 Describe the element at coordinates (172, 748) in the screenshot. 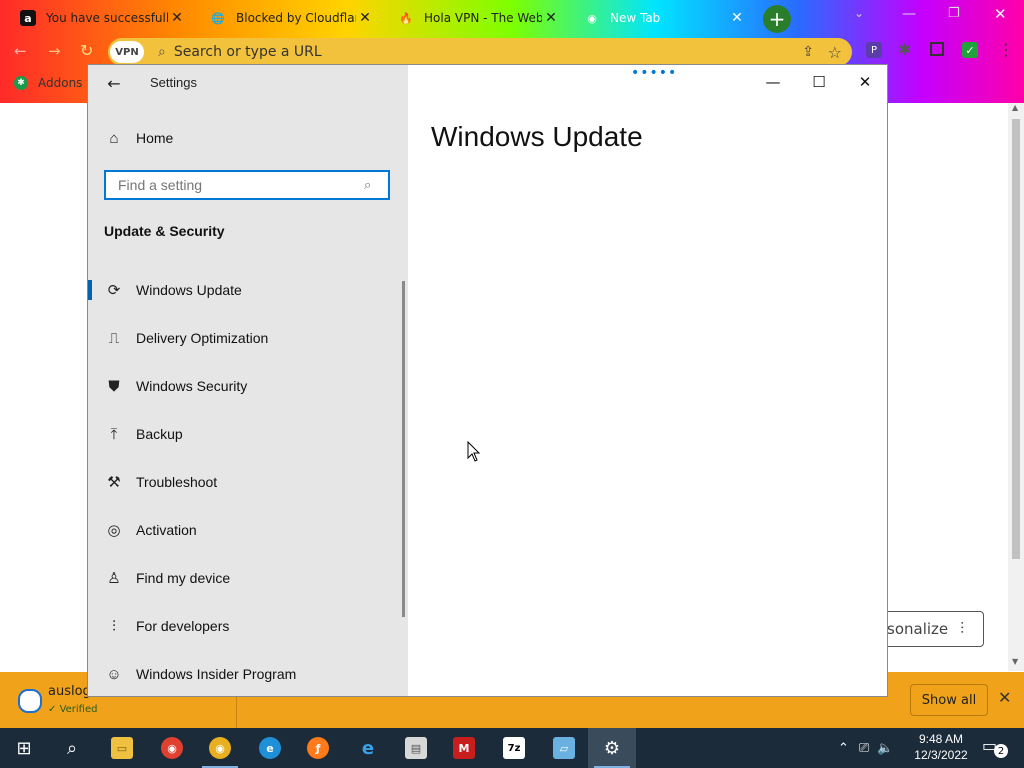

I see `taskbar-chrome-profile: ◉` at that location.